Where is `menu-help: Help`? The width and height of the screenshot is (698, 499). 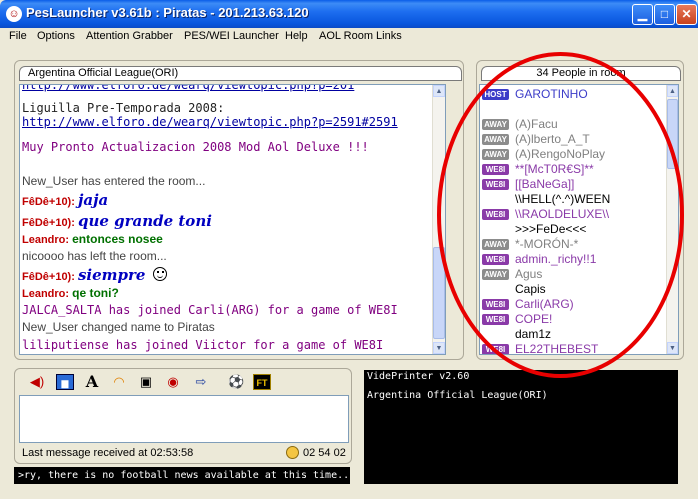 menu-help: Help is located at coordinates (296, 36).